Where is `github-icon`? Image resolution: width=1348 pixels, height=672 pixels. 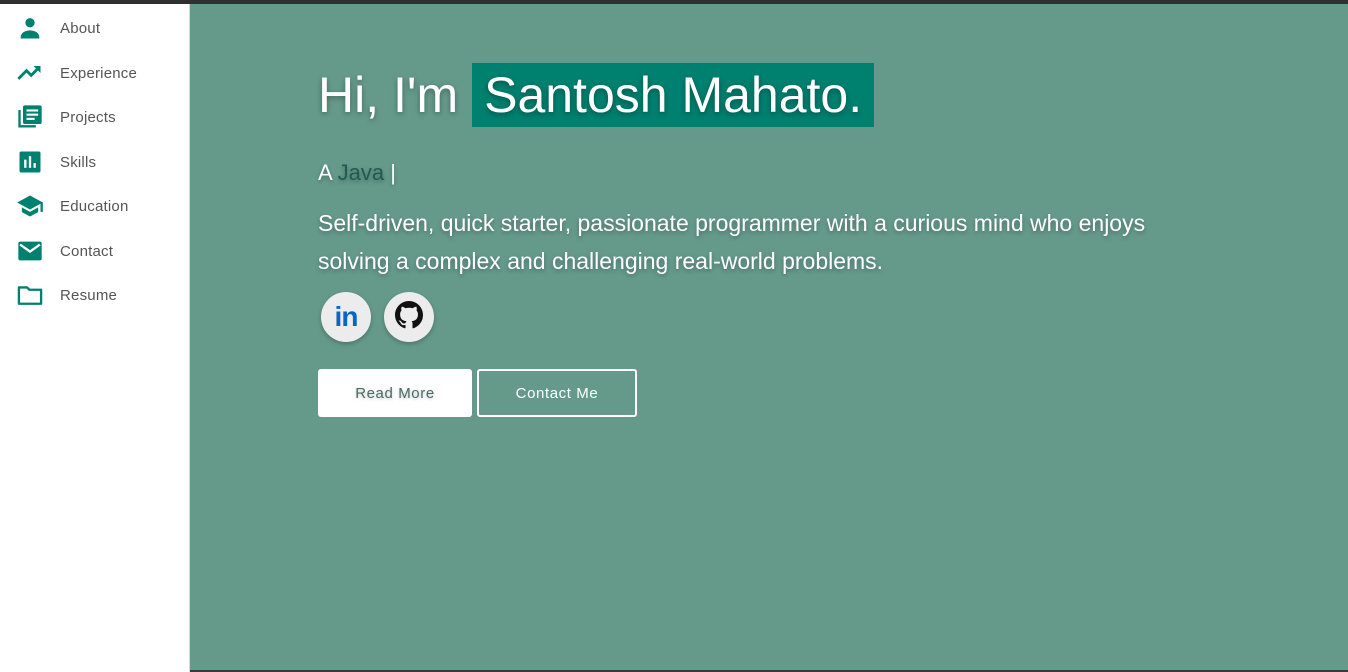 github-icon is located at coordinates (409, 317).